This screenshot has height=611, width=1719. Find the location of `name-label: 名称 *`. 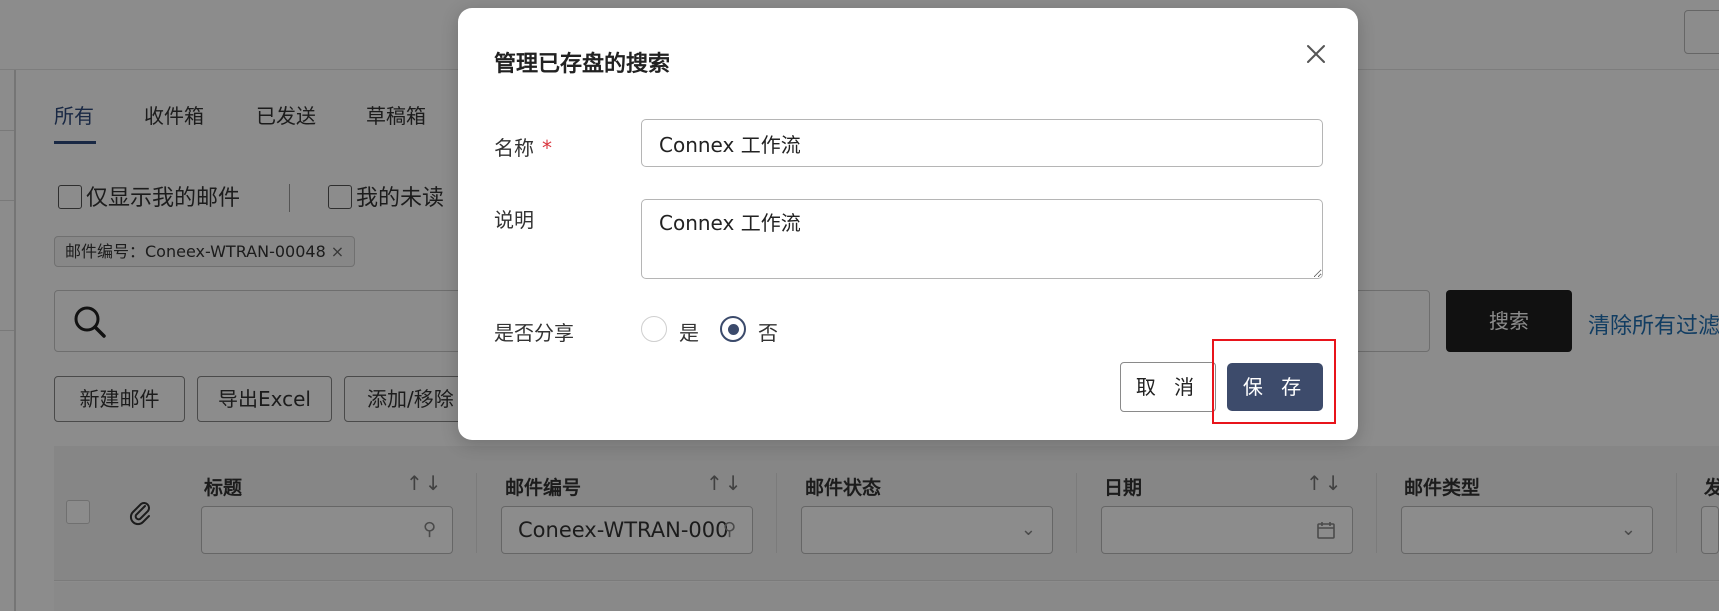

name-label: 名称 * is located at coordinates (523, 146).